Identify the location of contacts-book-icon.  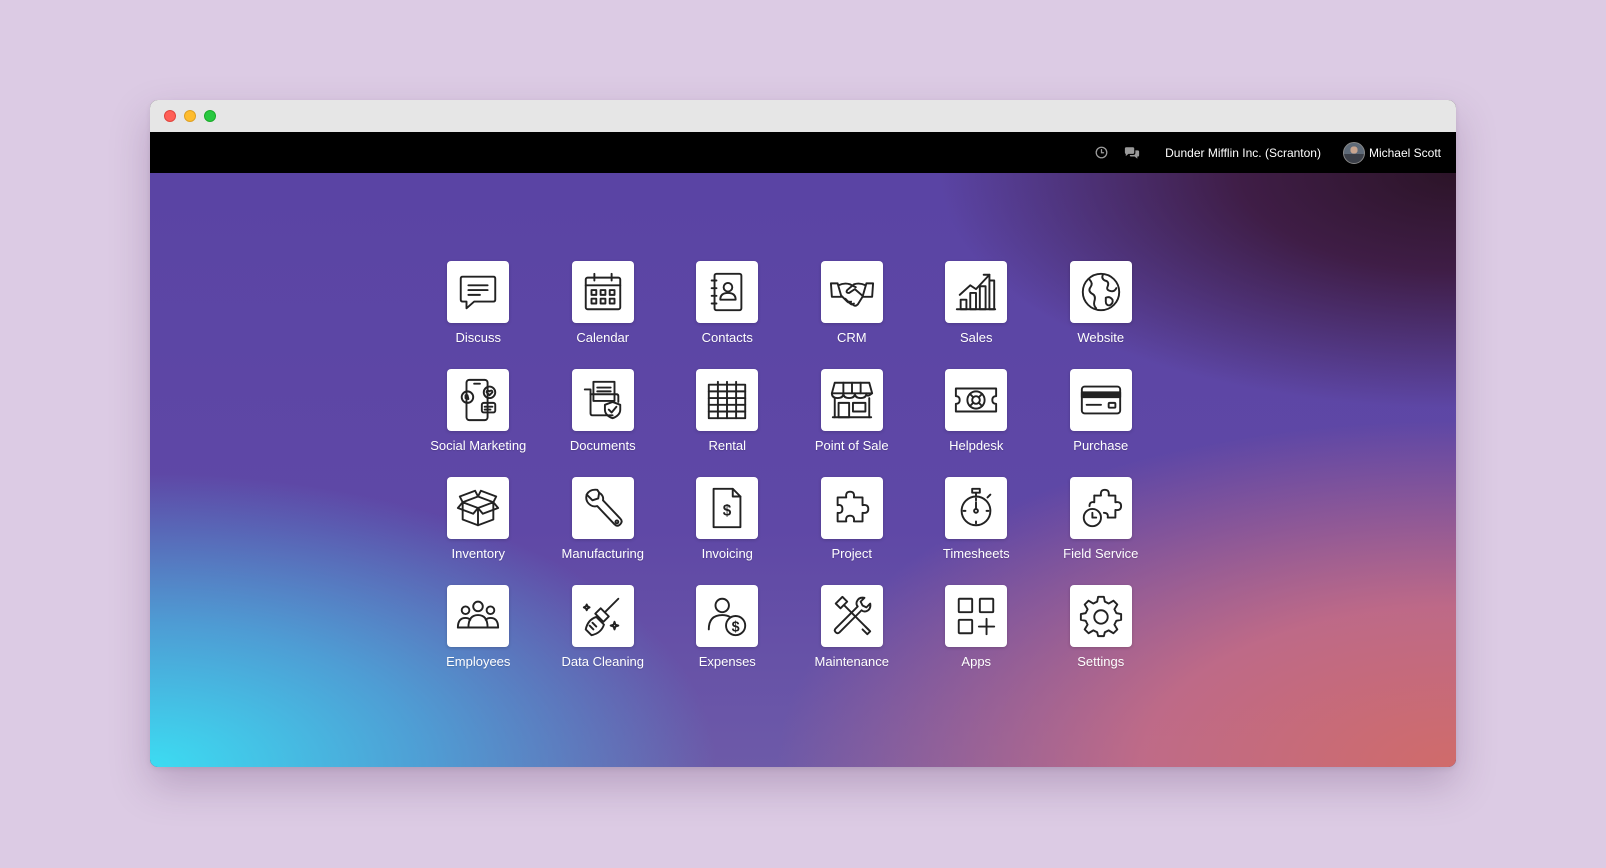
(727, 292).